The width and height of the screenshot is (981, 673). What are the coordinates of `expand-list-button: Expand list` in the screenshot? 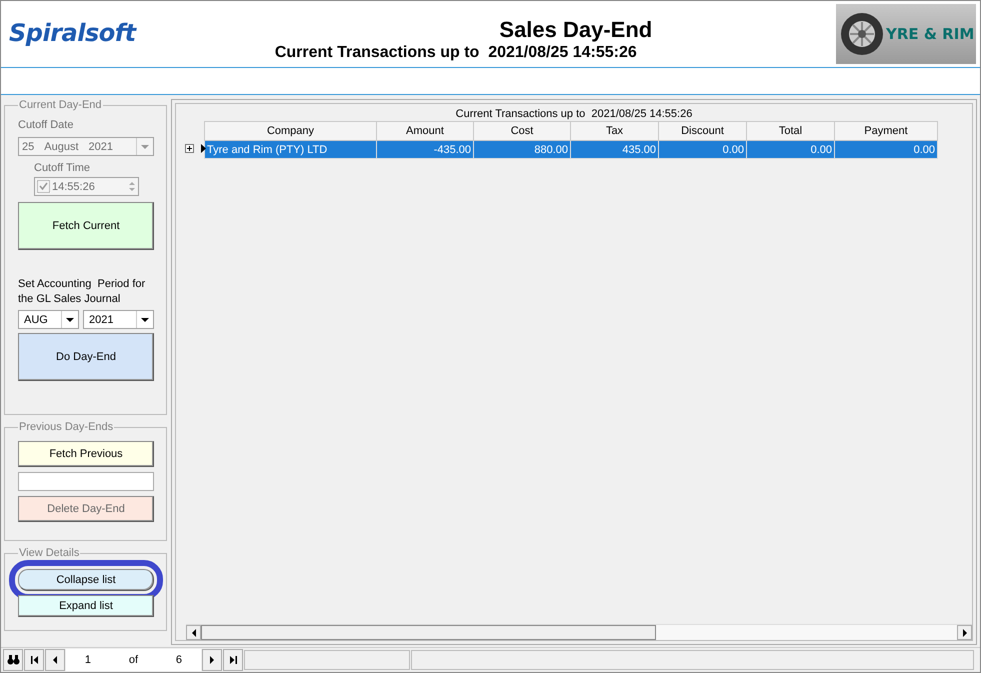 It's located at (86, 606).